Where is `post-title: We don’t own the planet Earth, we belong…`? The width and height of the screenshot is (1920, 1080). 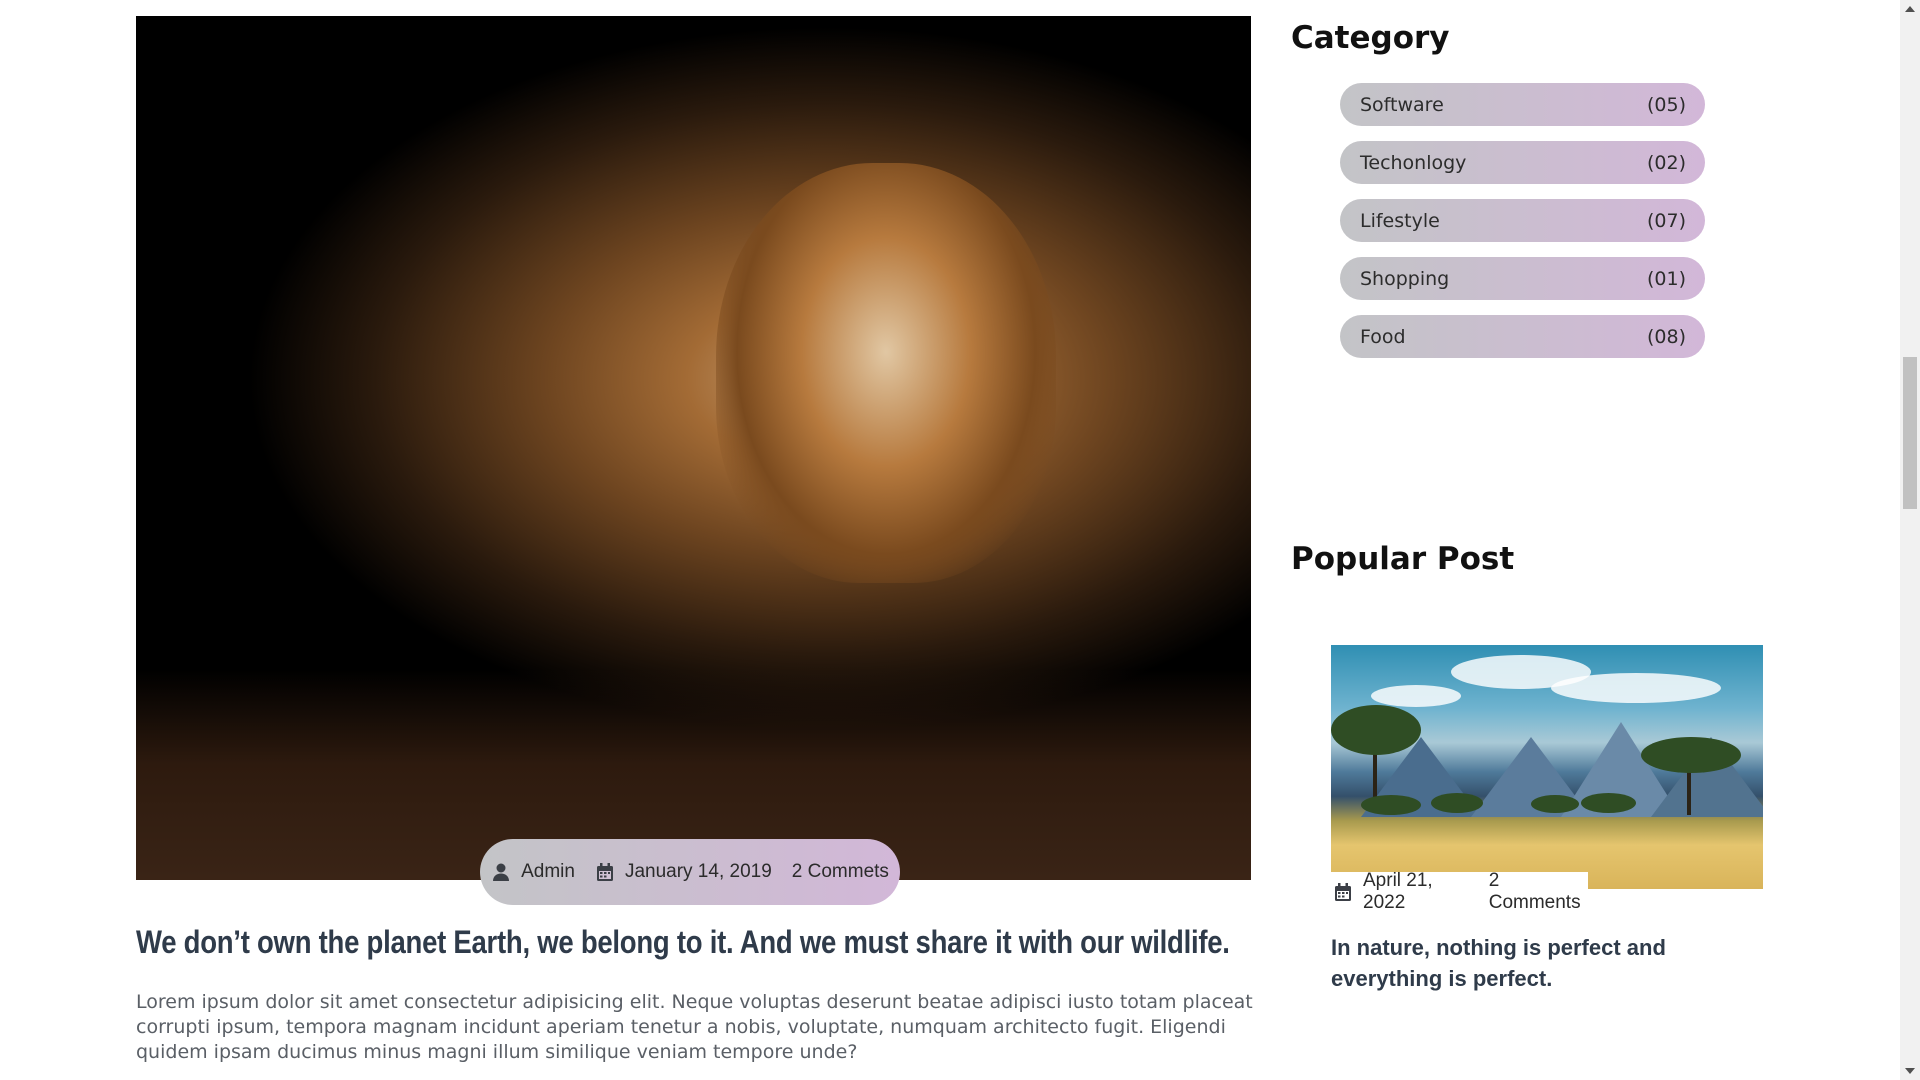 post-title: We don’t own the planet Earth, we belong… is located at coordinates (683, 942).